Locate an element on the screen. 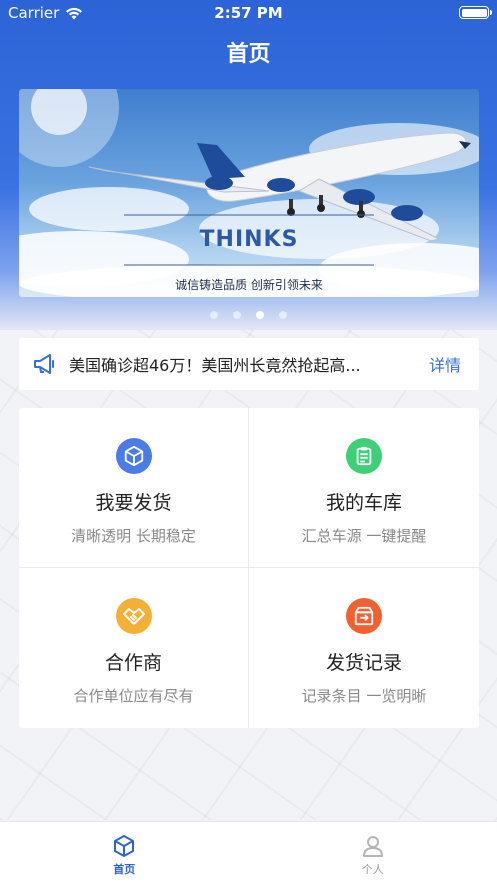  carousel-dot-active is located at coordinates (260, 315).